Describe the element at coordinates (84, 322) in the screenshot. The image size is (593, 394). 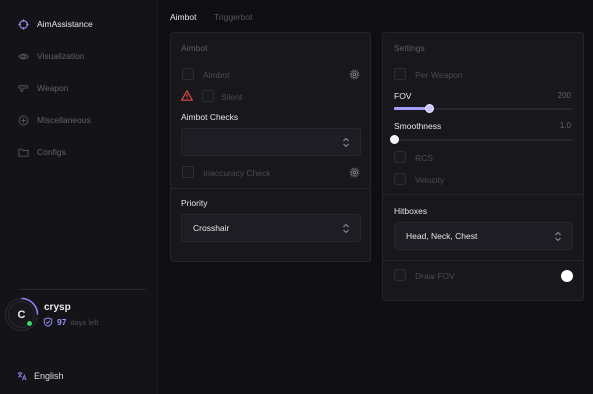
I see `days-label: days left` at that location.